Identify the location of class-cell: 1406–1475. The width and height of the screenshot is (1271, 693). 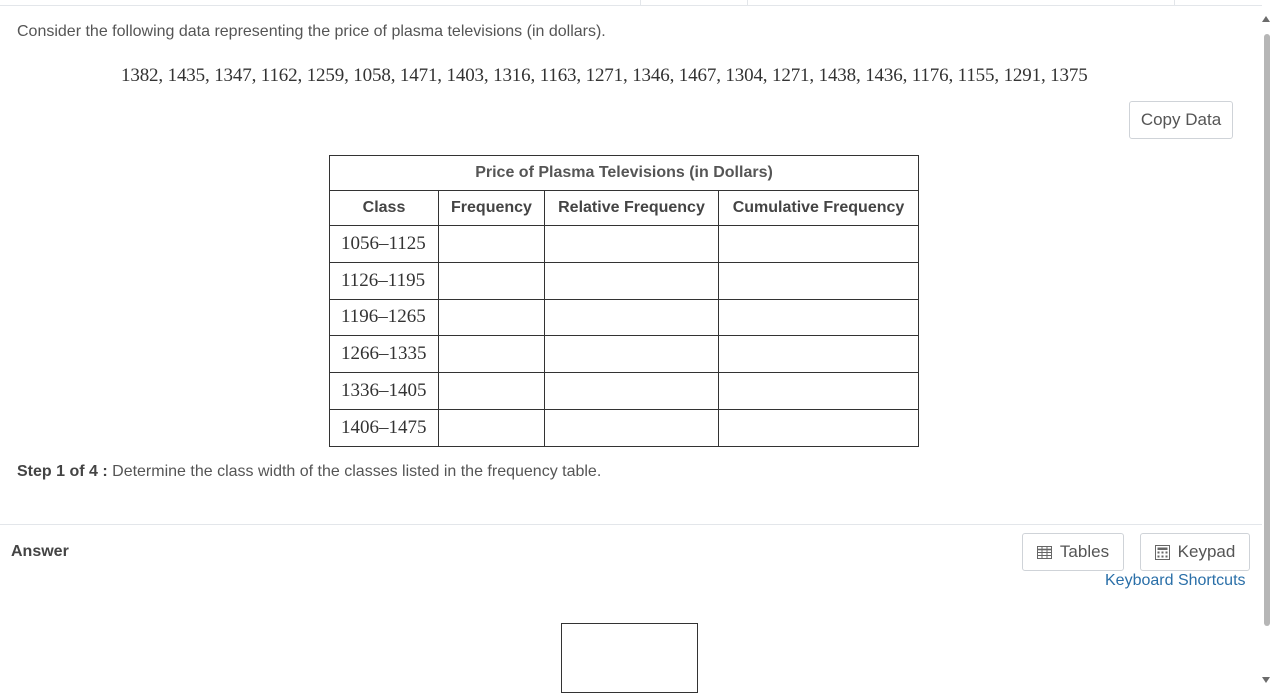
(384, 427).